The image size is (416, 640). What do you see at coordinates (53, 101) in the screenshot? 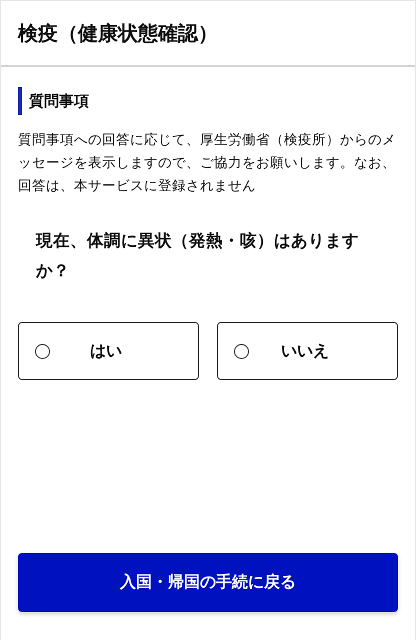
I see `section-heading: 質問事項` at bounding box center [53, 101].